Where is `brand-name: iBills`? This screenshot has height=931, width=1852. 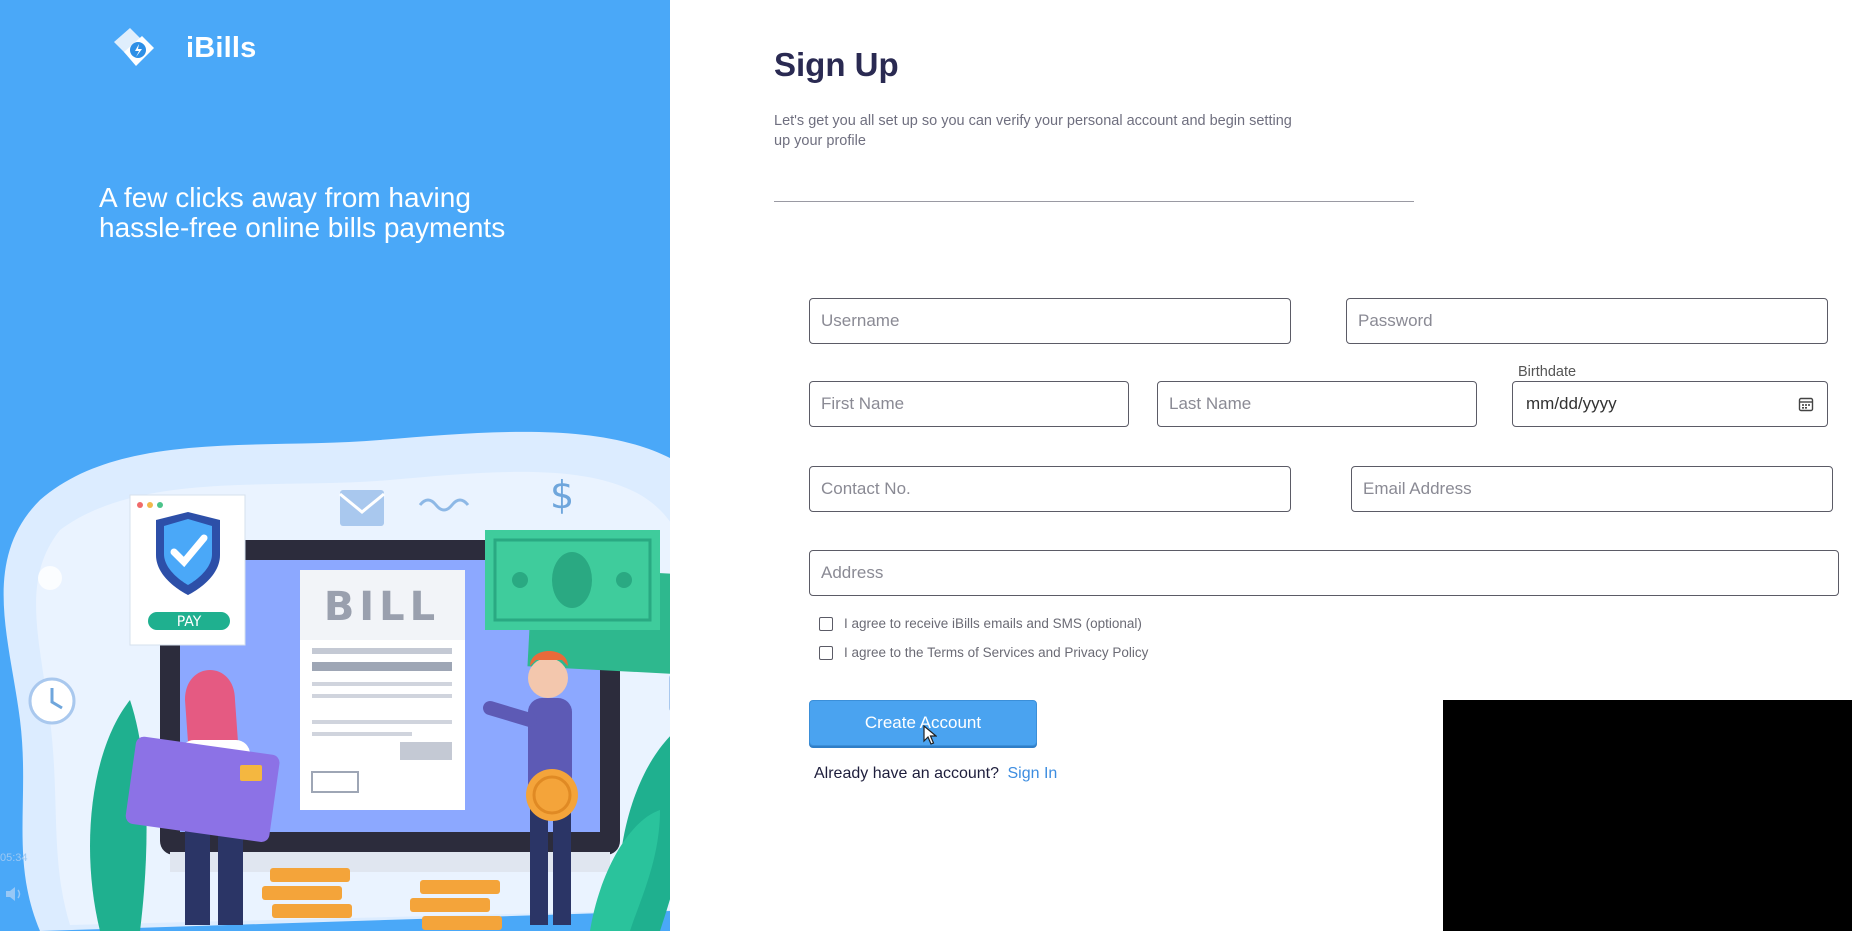
brand-name: iBills is located at coordinates (221, 47).